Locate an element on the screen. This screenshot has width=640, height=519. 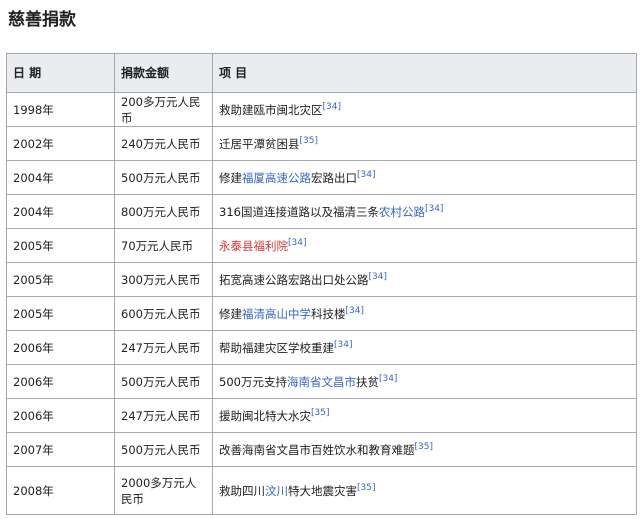
table-row: 2002年 240万元人民币 迁居平潭贫困县[35] is located at coordinates (321, 143).